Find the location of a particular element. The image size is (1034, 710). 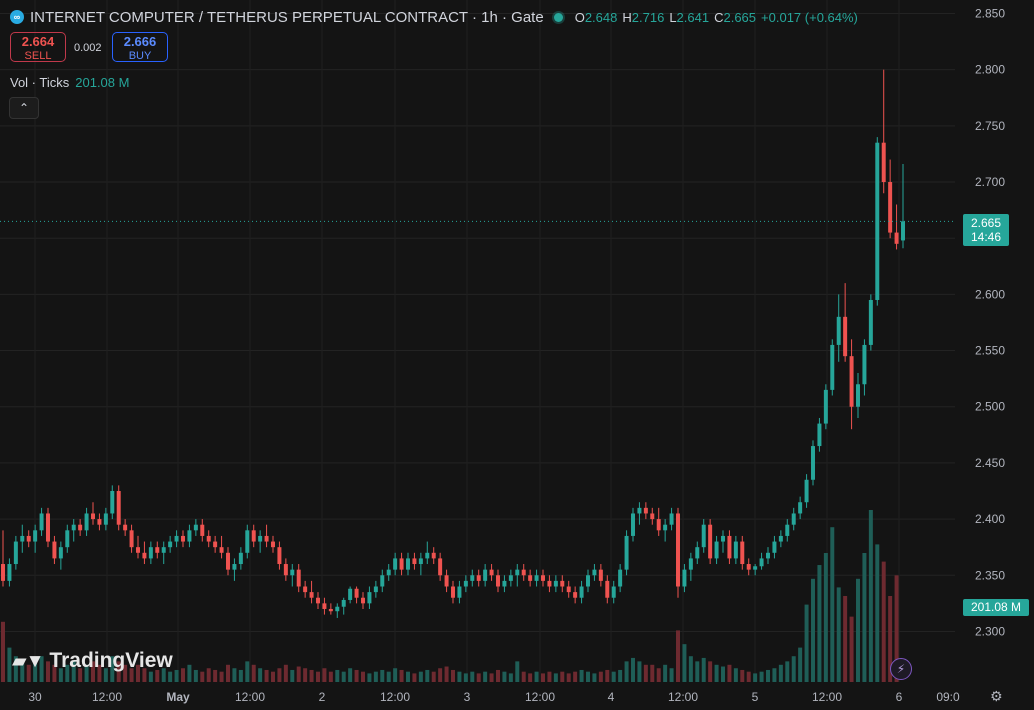

ohlc-item: L2.641 is located at coordinates (689, 17).